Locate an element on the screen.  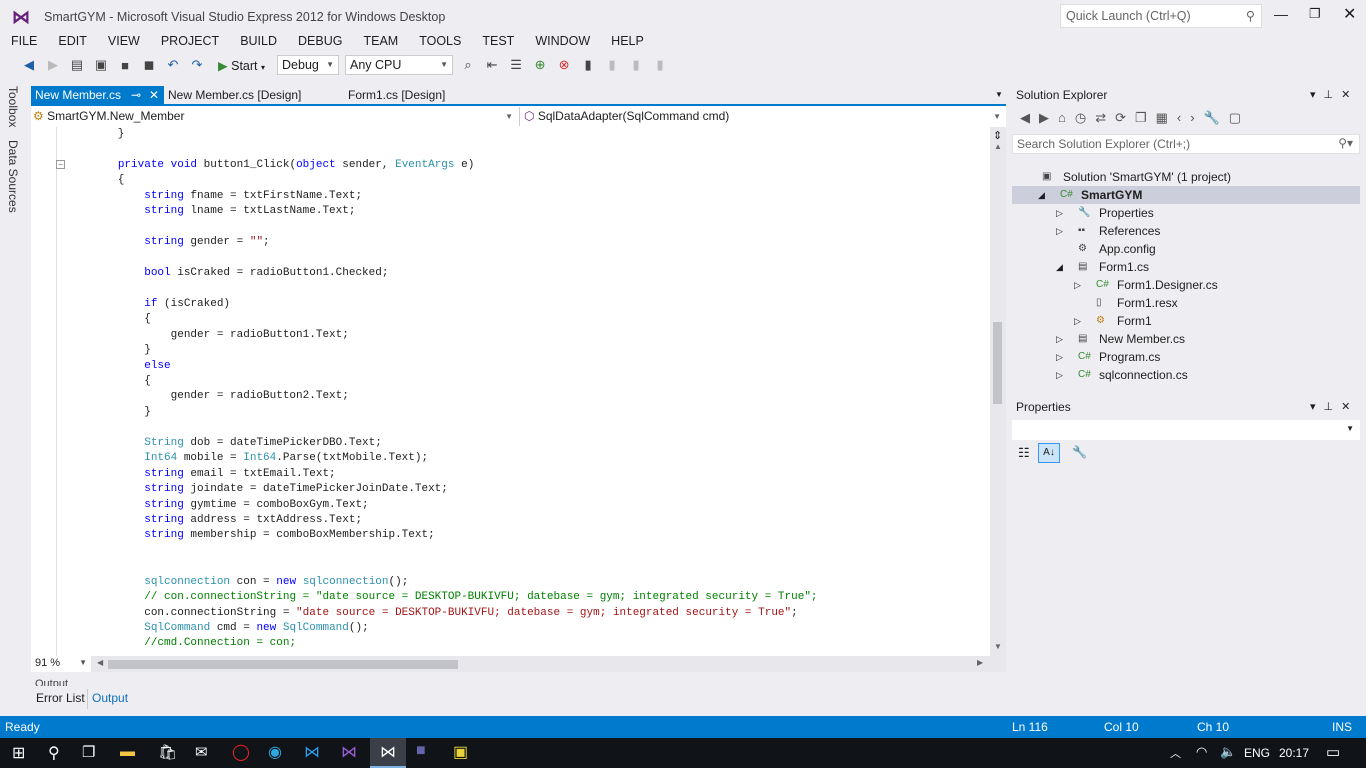
notifications-icon: ▭ is located at coordinates (1333, 752).